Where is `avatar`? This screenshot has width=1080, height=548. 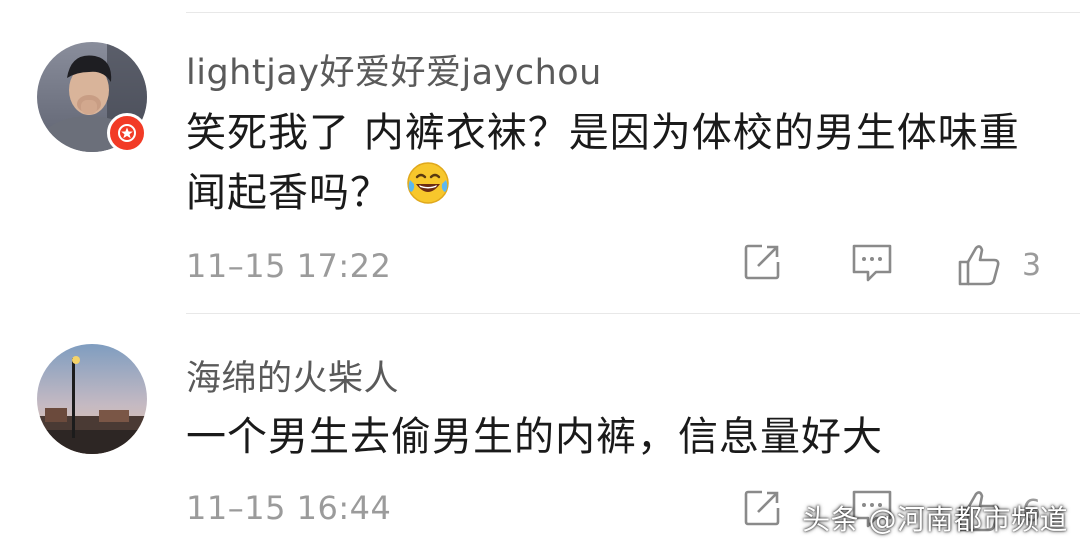
avatar is located at coordinates (92, 399).